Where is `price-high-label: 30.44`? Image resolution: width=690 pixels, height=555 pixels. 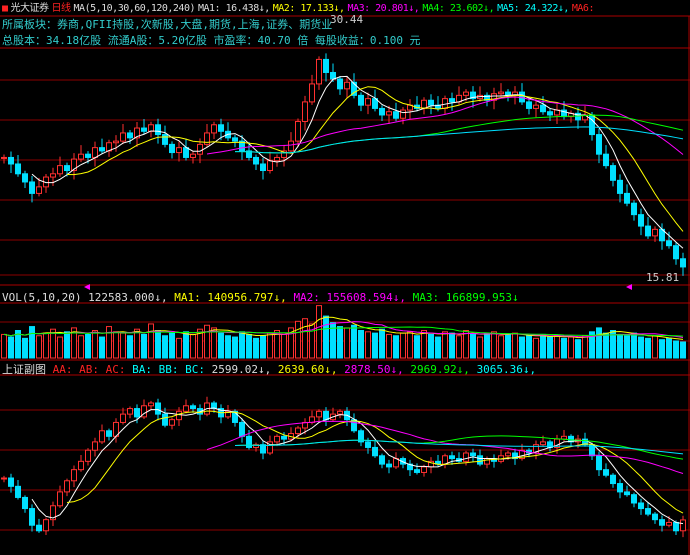
price-high-label: 30.44 is located at coordinates (347, 19).